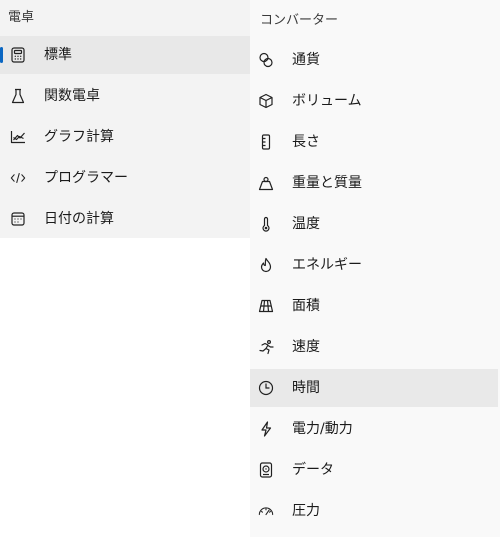  I want to click on nav-item-label: 重量と質量, so click(327, 183).